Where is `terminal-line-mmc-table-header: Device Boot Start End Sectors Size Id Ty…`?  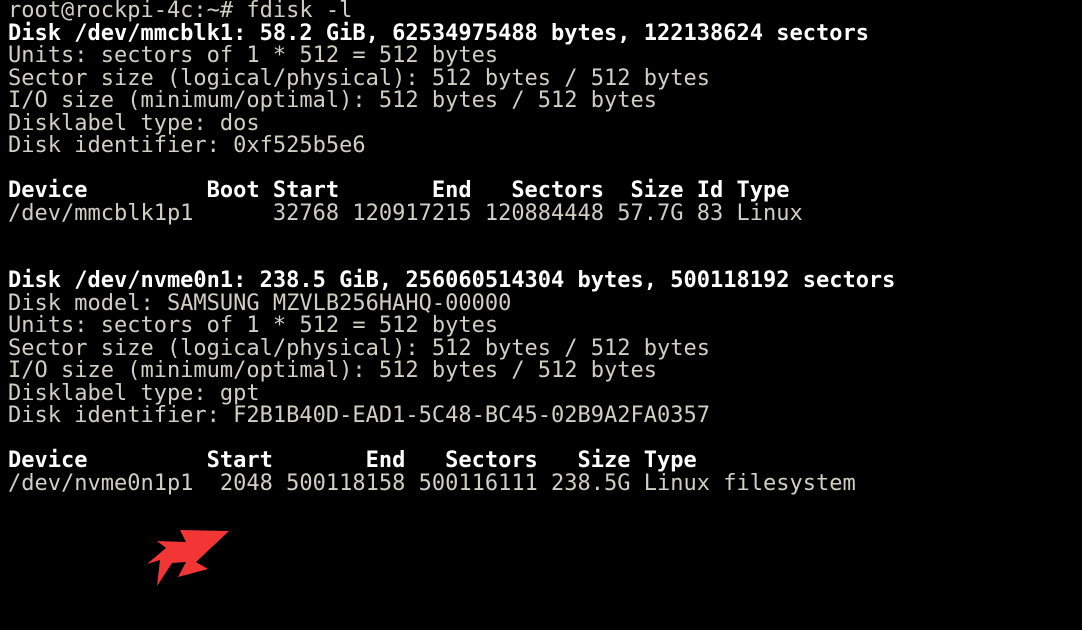
terminal-line-mmc-table-header: Device Boot Start End Sectors Size Id Ty… is located at coordinates (399, 190).